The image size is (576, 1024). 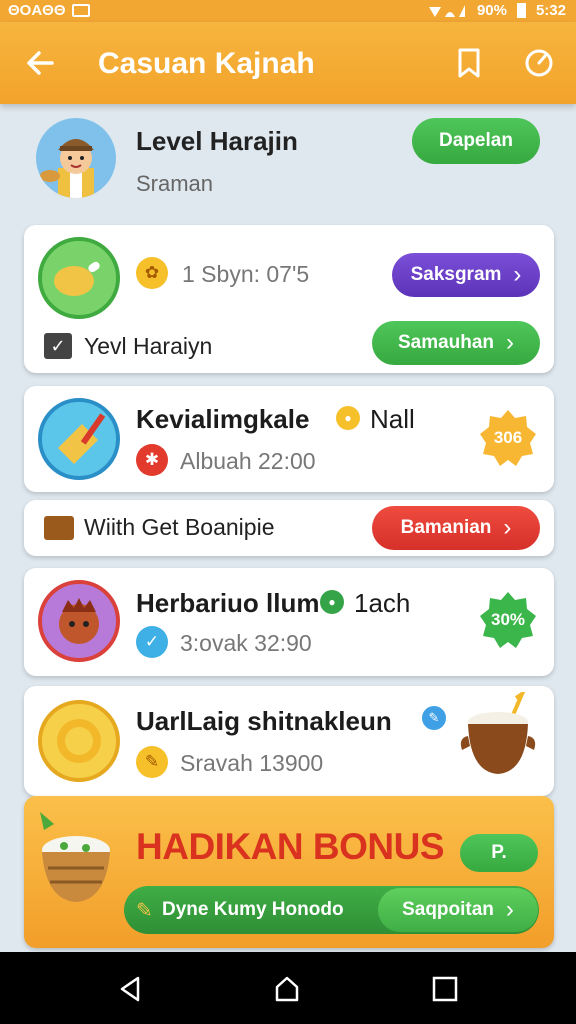 I want to click on clock: 5:32, so click(x=550, y=10).